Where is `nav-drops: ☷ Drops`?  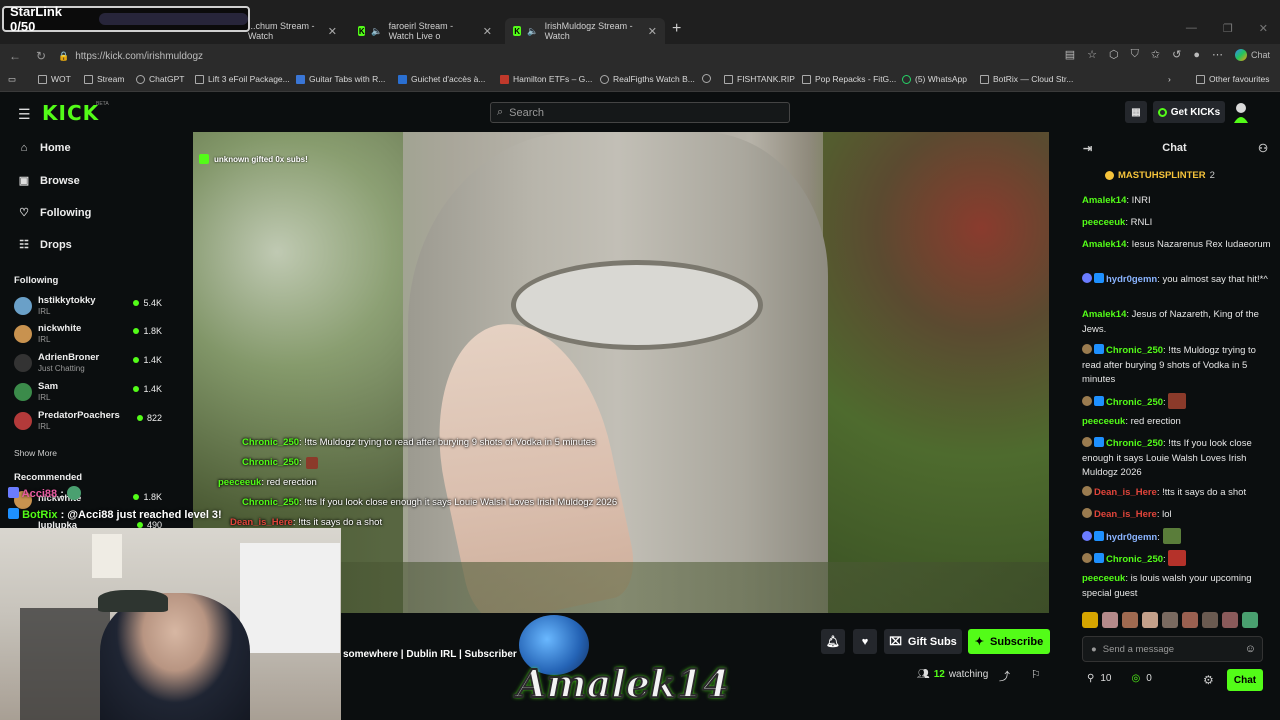
nav-drops: ☷ Drops is located at coordinates (45, 245).